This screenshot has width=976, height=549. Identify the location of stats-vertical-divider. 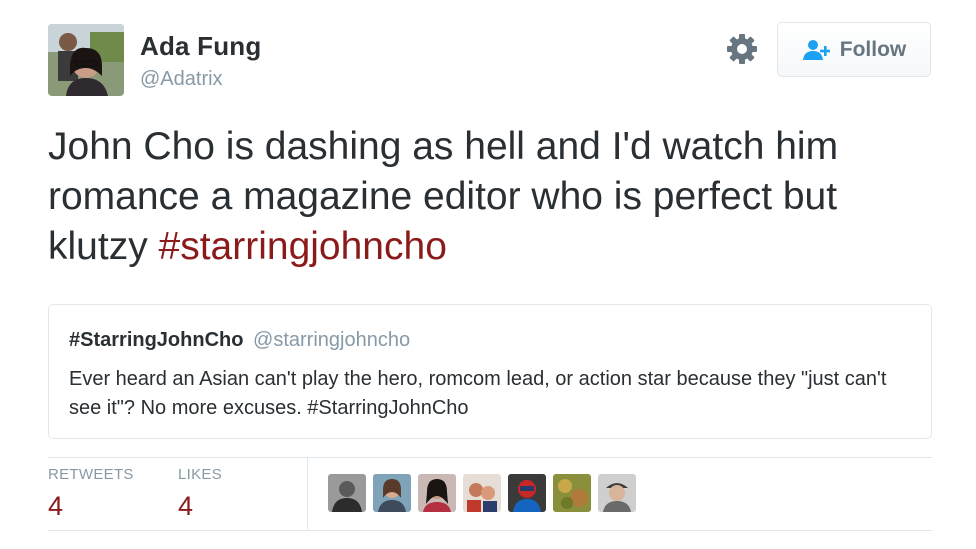
(307, 494).